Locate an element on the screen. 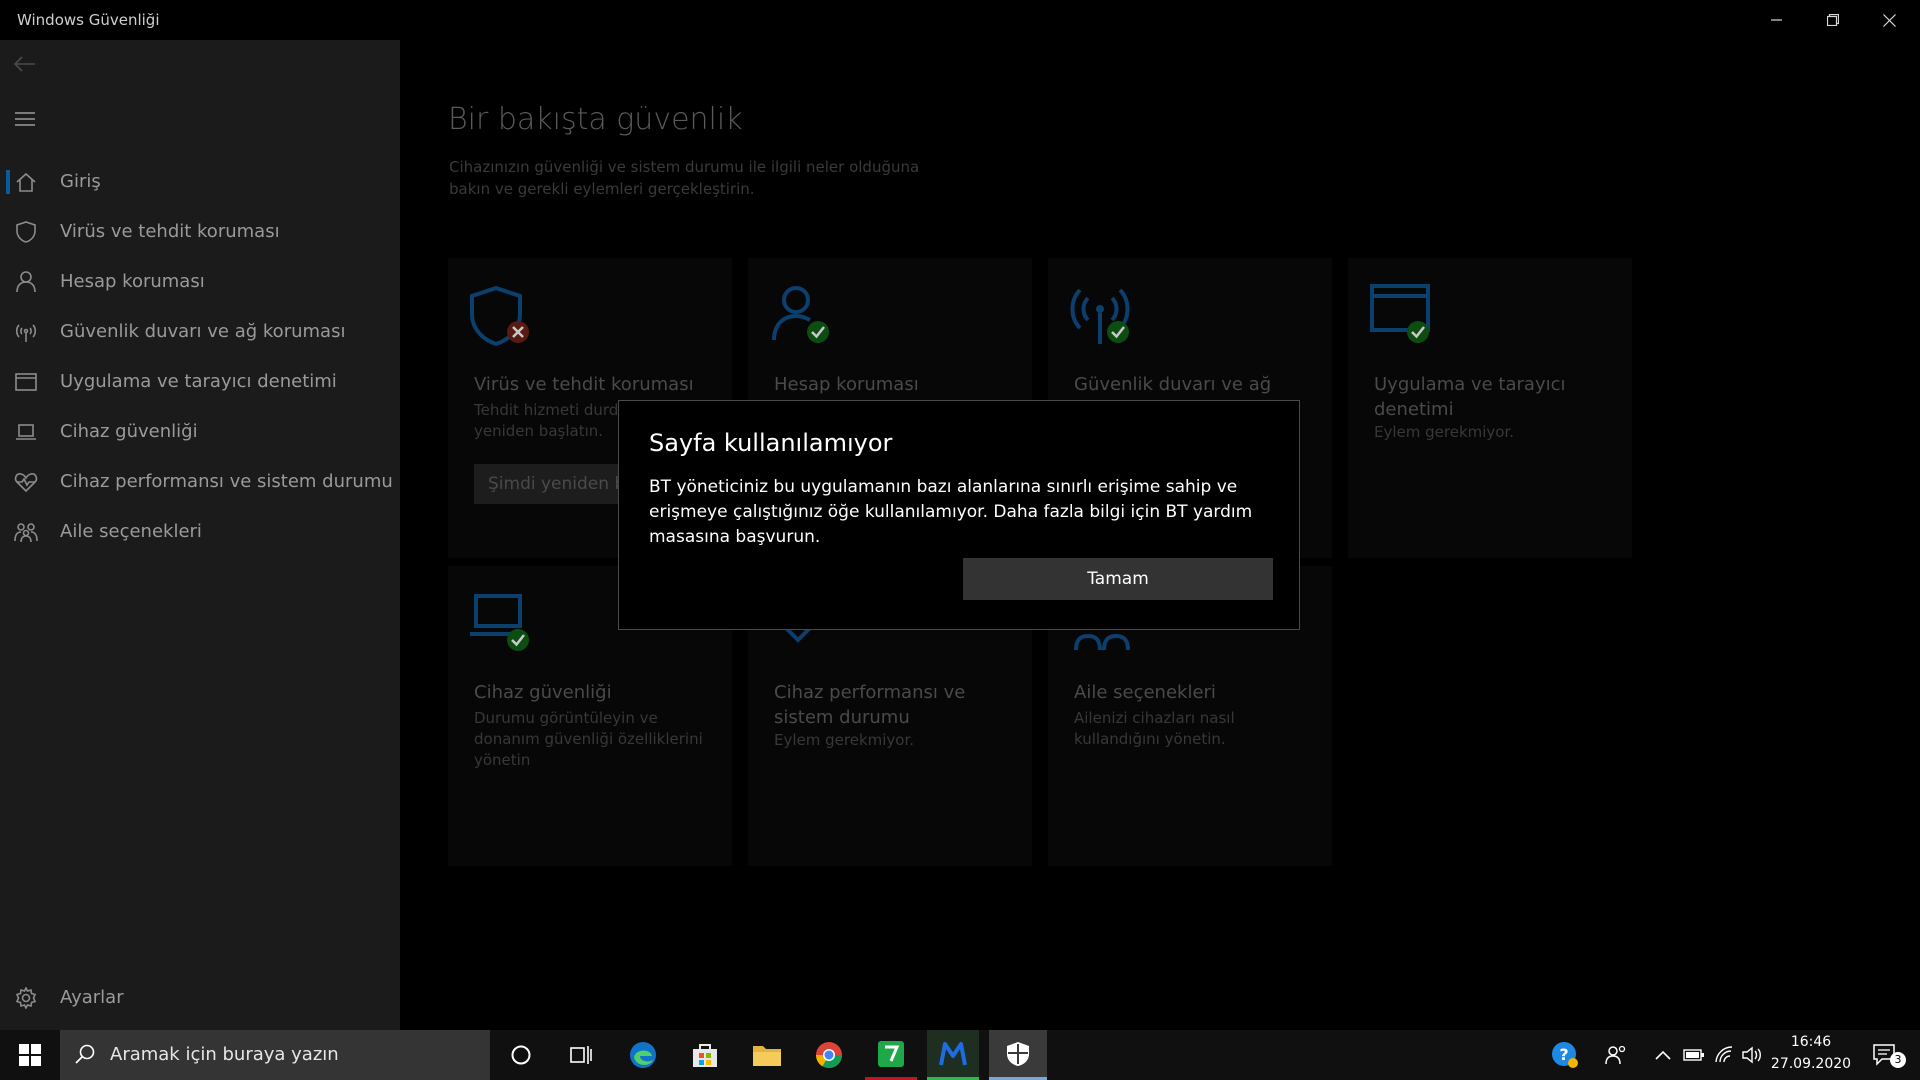 This screenshot has width=1920, height=1080. search-icon is located at coordinates (85, 1054).